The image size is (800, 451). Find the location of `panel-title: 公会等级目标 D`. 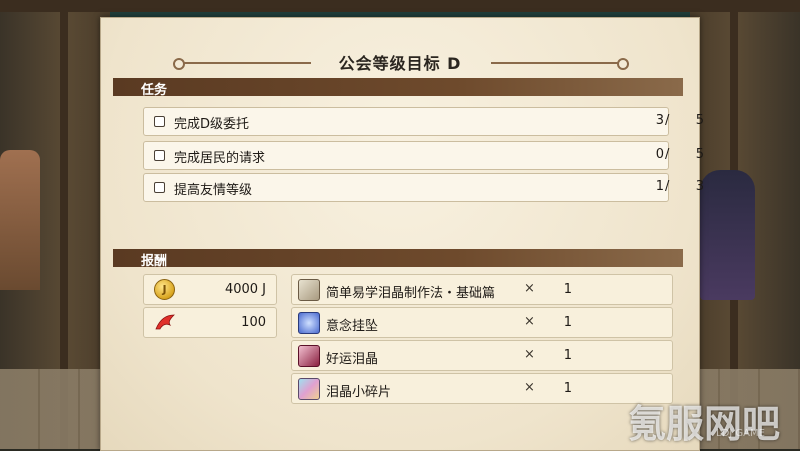

panel-title: 公会等级目标 D is located at coordinates (400, 63).